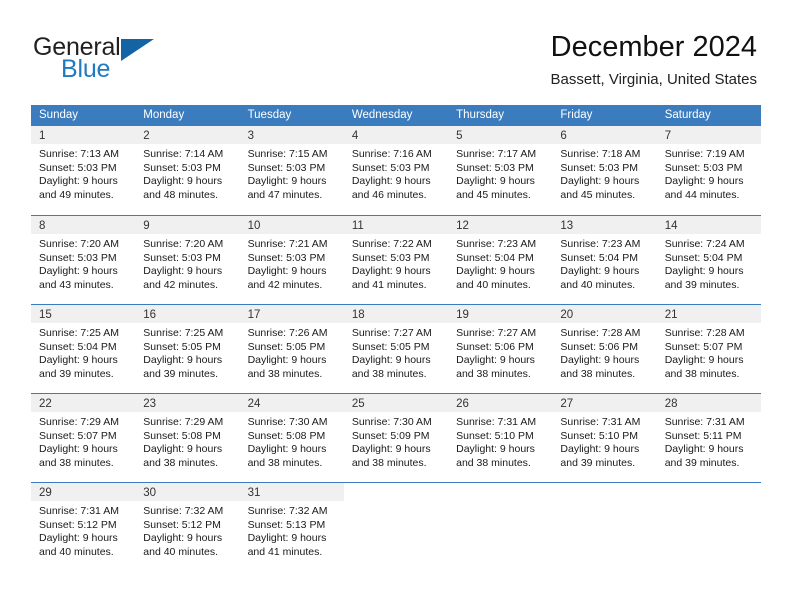  I want to click on day-number: 24, so click(254, 404).